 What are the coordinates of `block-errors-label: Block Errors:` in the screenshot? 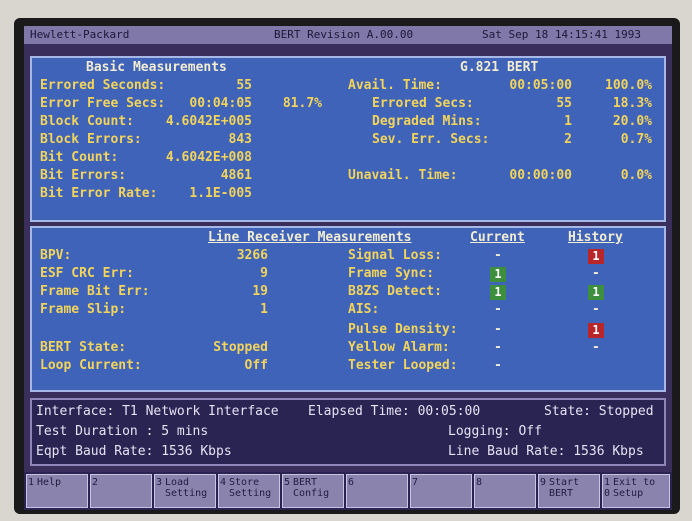 It's located at (91, 139).